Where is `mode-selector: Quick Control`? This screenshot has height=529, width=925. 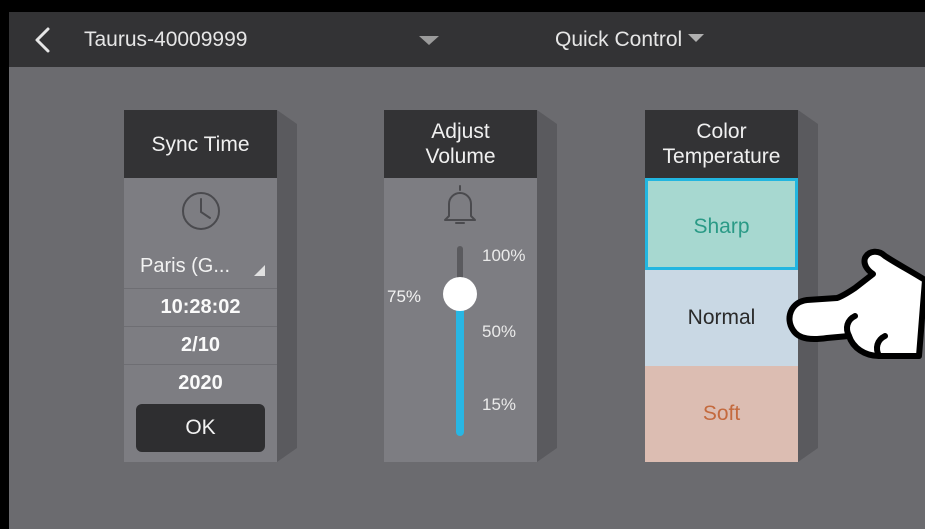
mode-selector: Quick Control is located at coordinates (630, 40).